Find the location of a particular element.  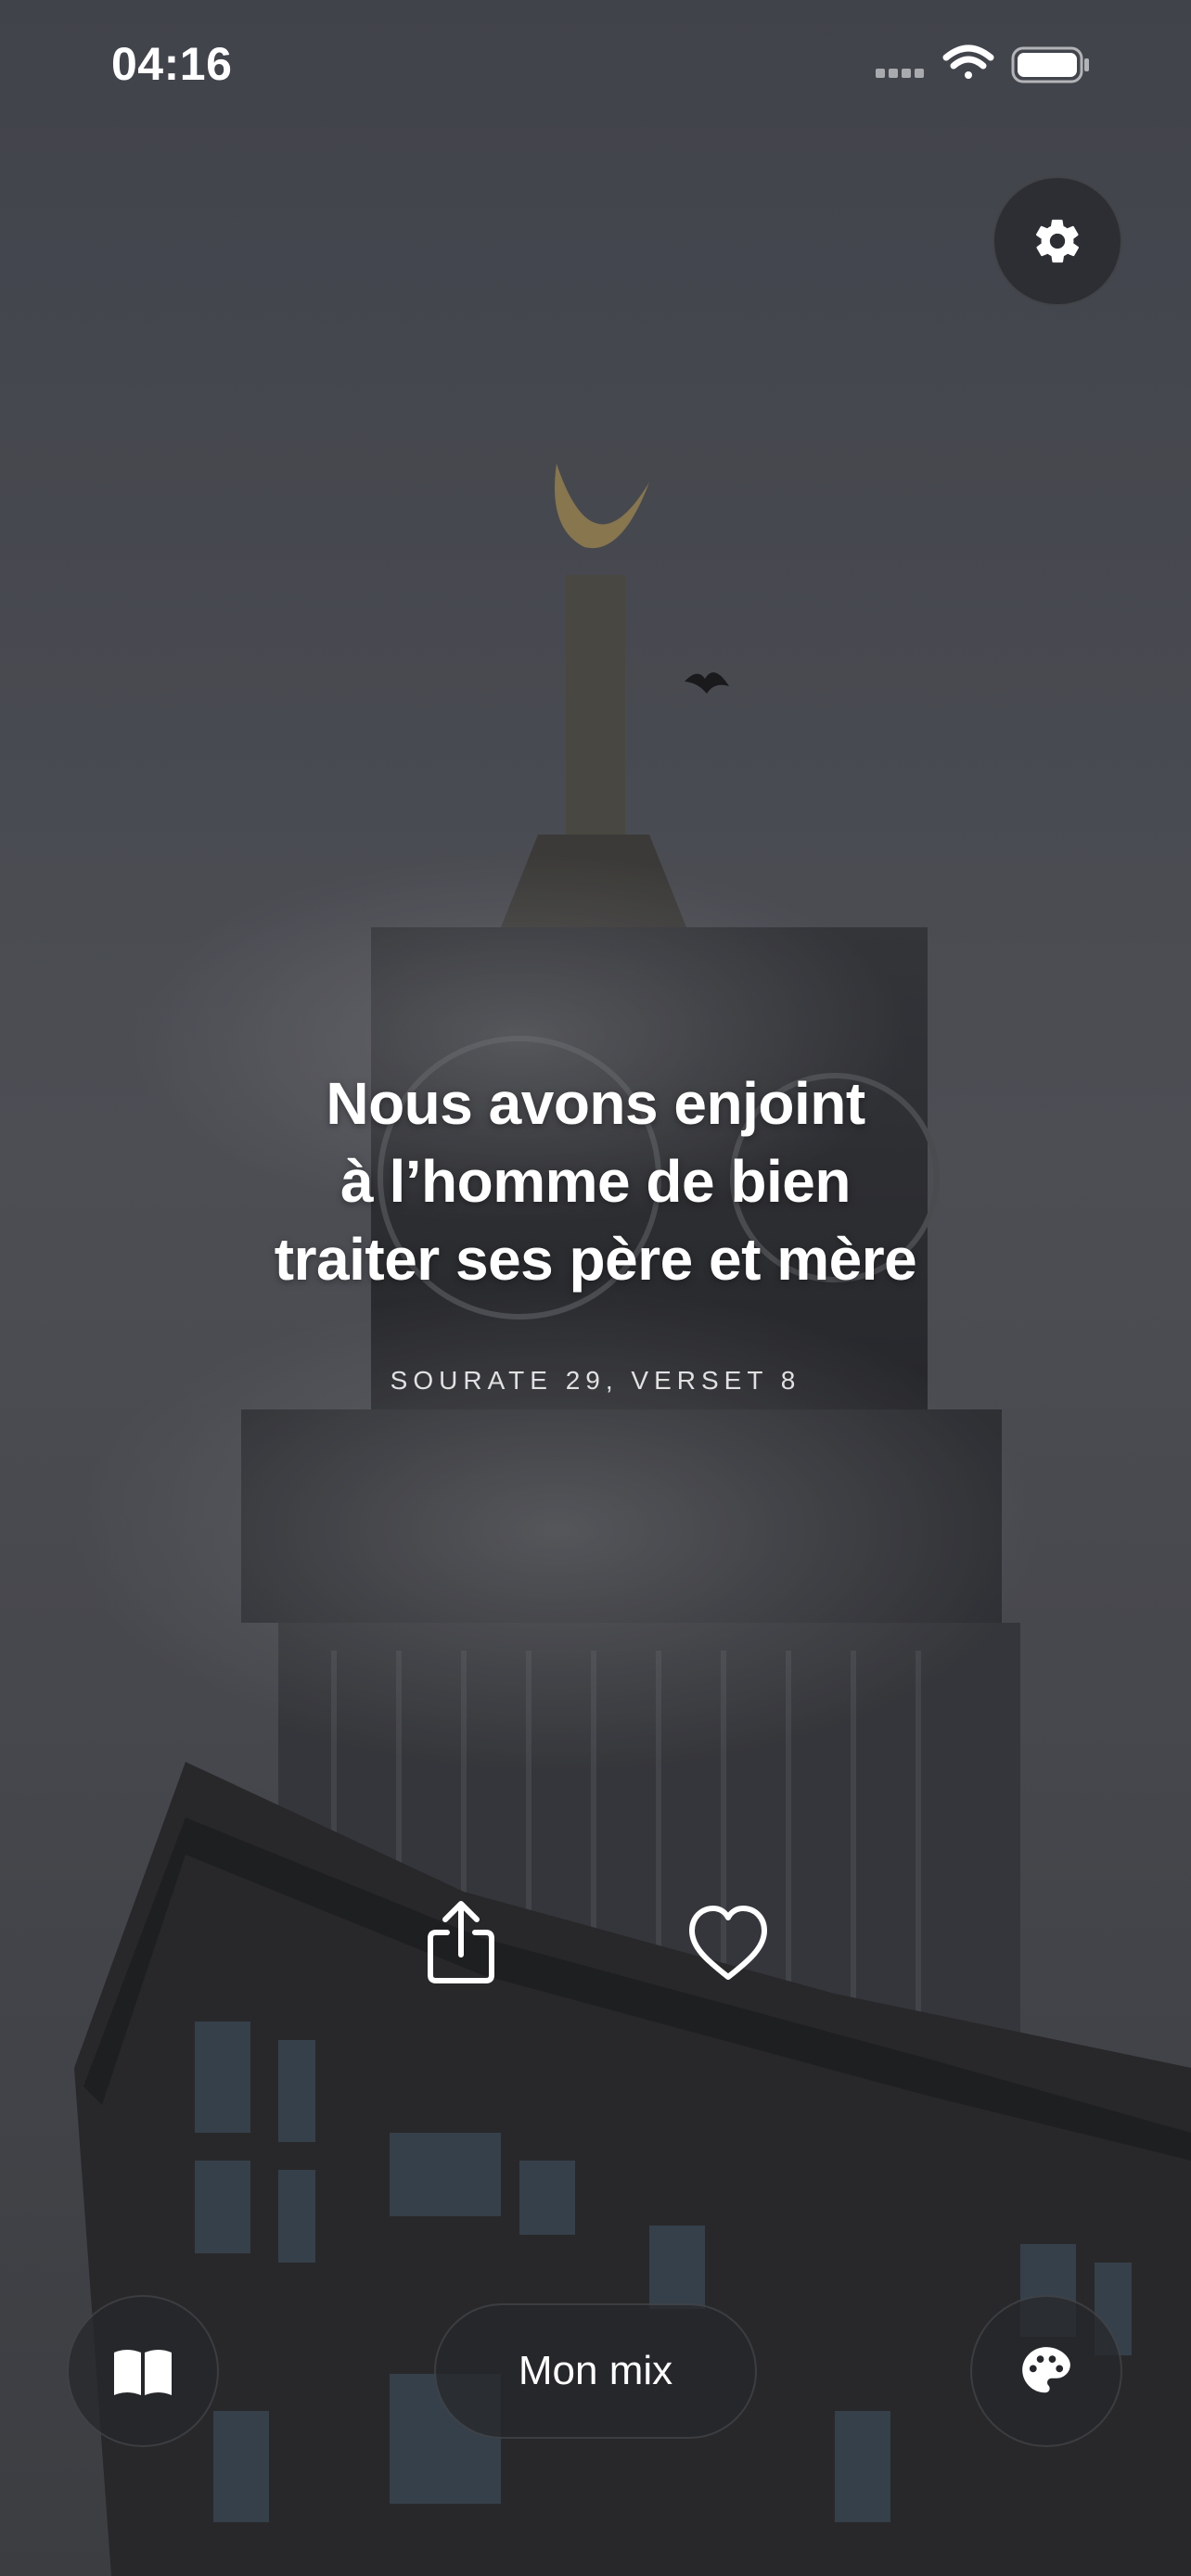

my-mix-button: Mon mix is located at coordinates (595, 2371).